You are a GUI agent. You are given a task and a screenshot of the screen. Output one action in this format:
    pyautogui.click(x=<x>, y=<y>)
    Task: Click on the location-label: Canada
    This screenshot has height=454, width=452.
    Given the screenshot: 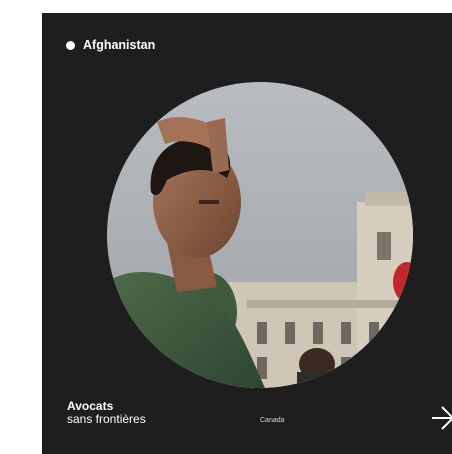 What is the action you would take?
    pyautogui.click(x=272, y=420)
    